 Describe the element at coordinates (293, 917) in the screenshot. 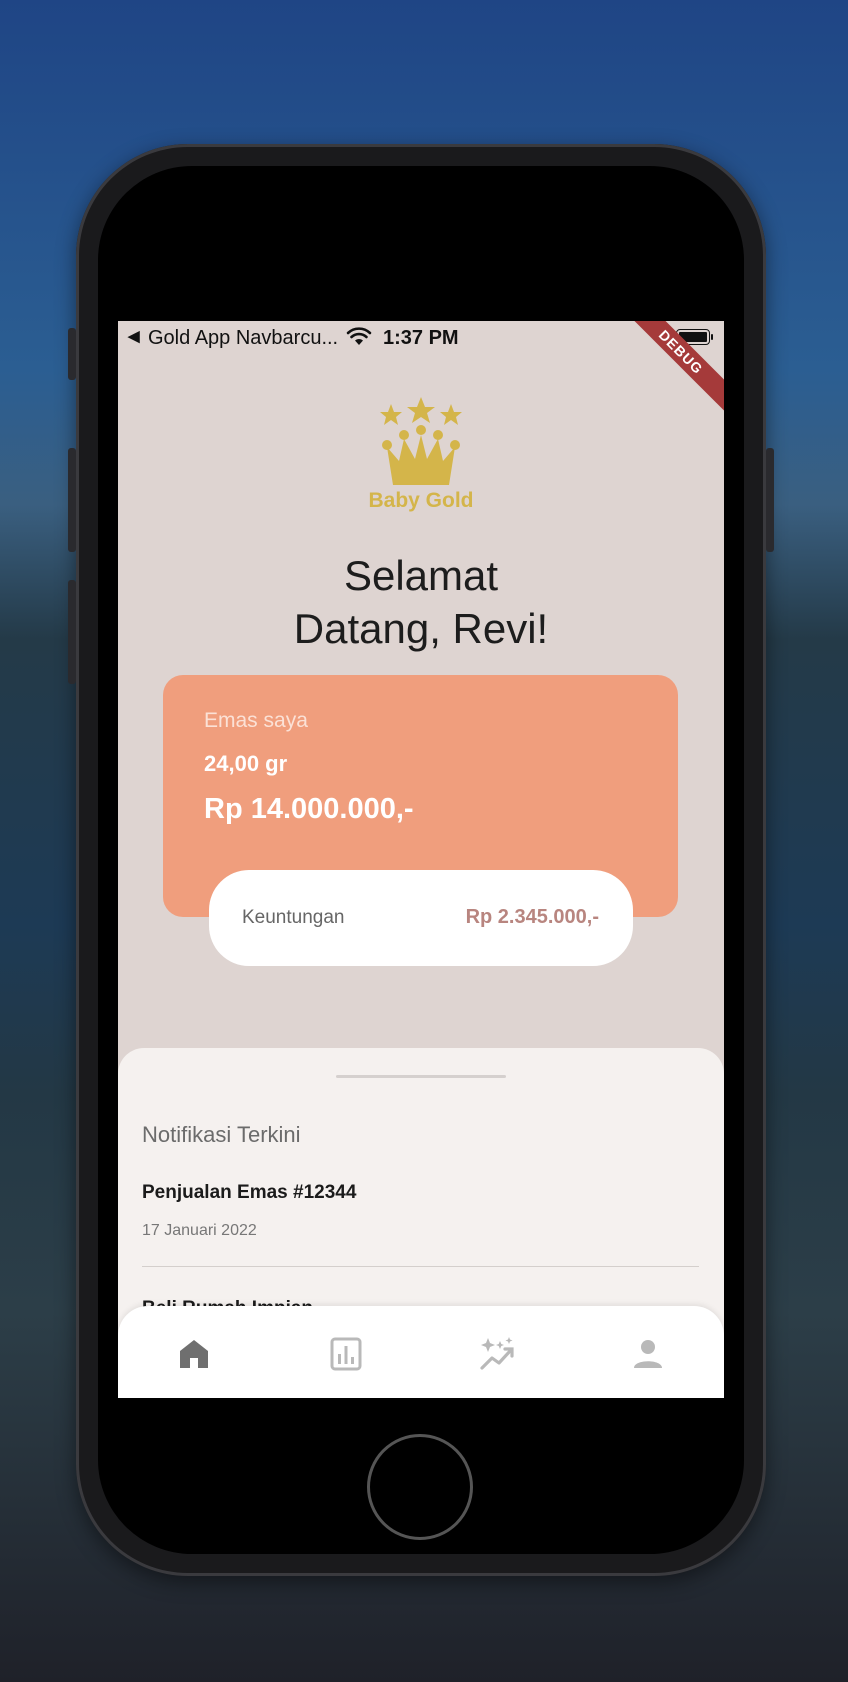

I see `profit-label: Keuntungan` at that location.